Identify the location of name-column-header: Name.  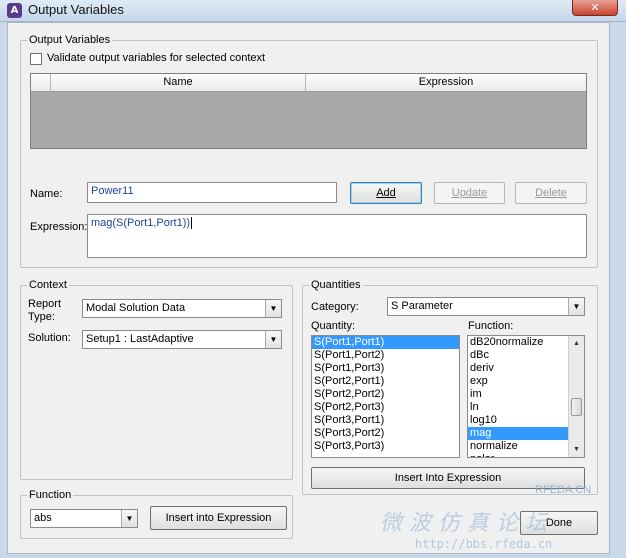
(178, 83).